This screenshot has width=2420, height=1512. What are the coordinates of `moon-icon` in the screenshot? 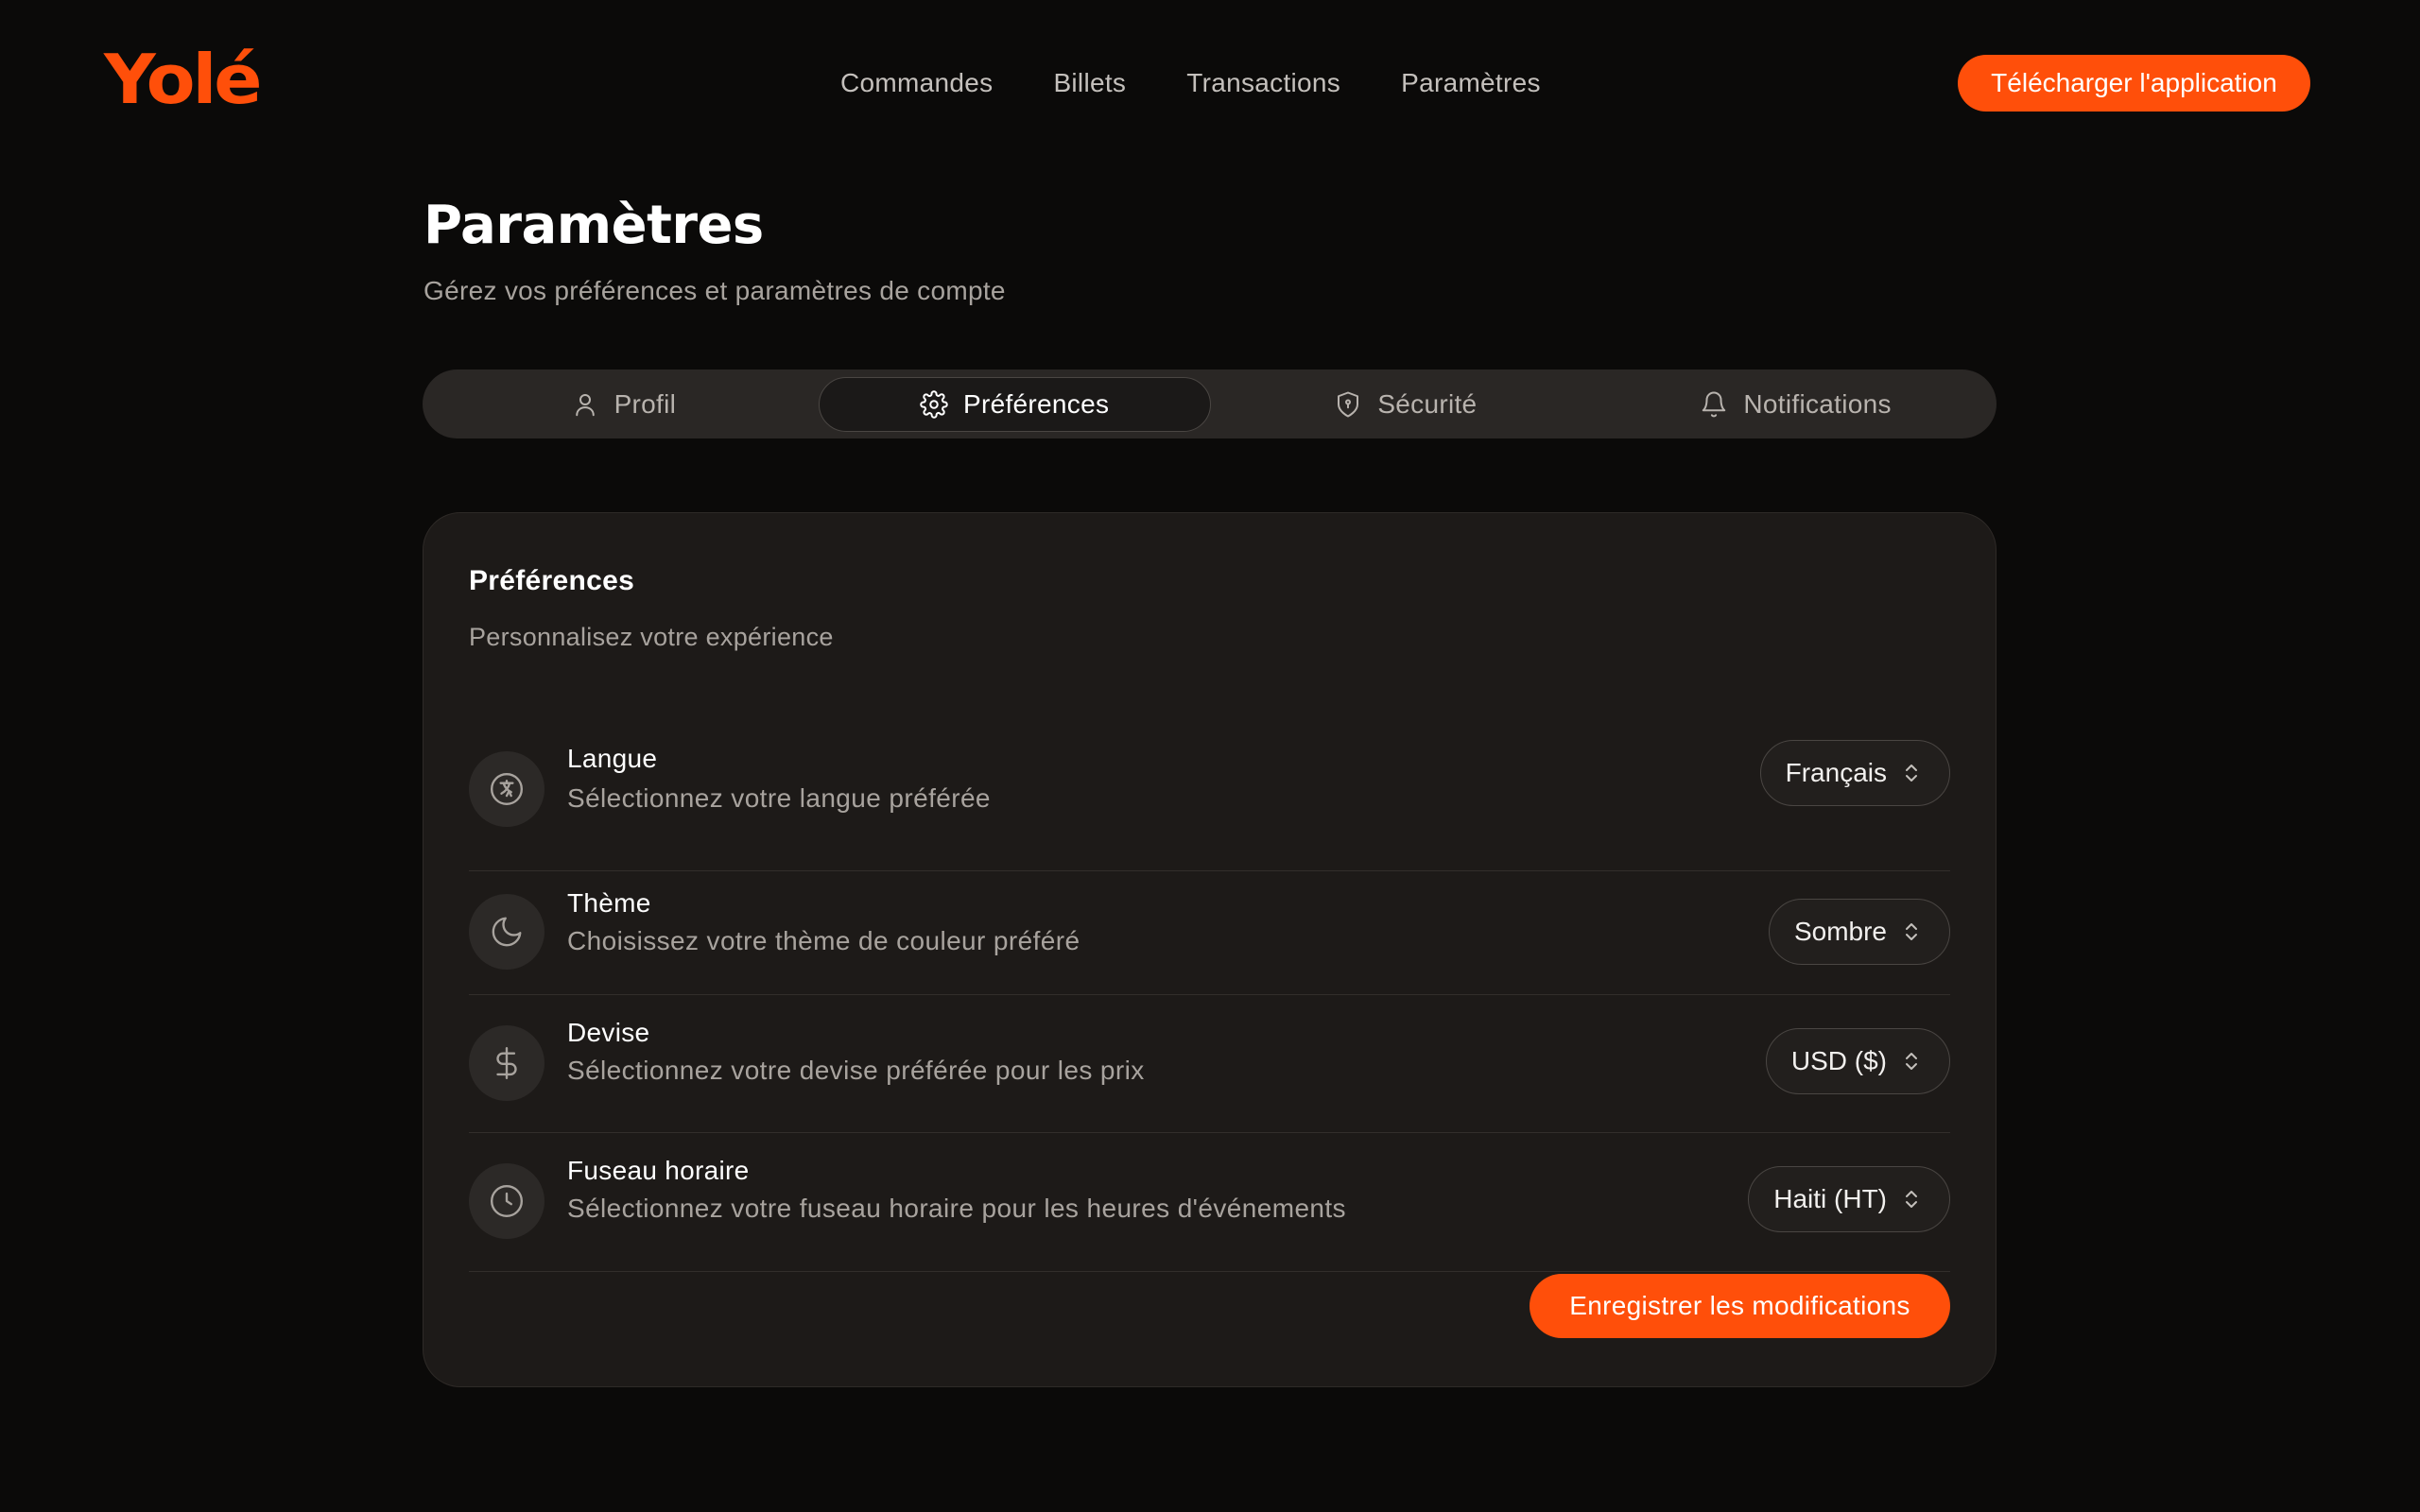 It's located at (507, 932).